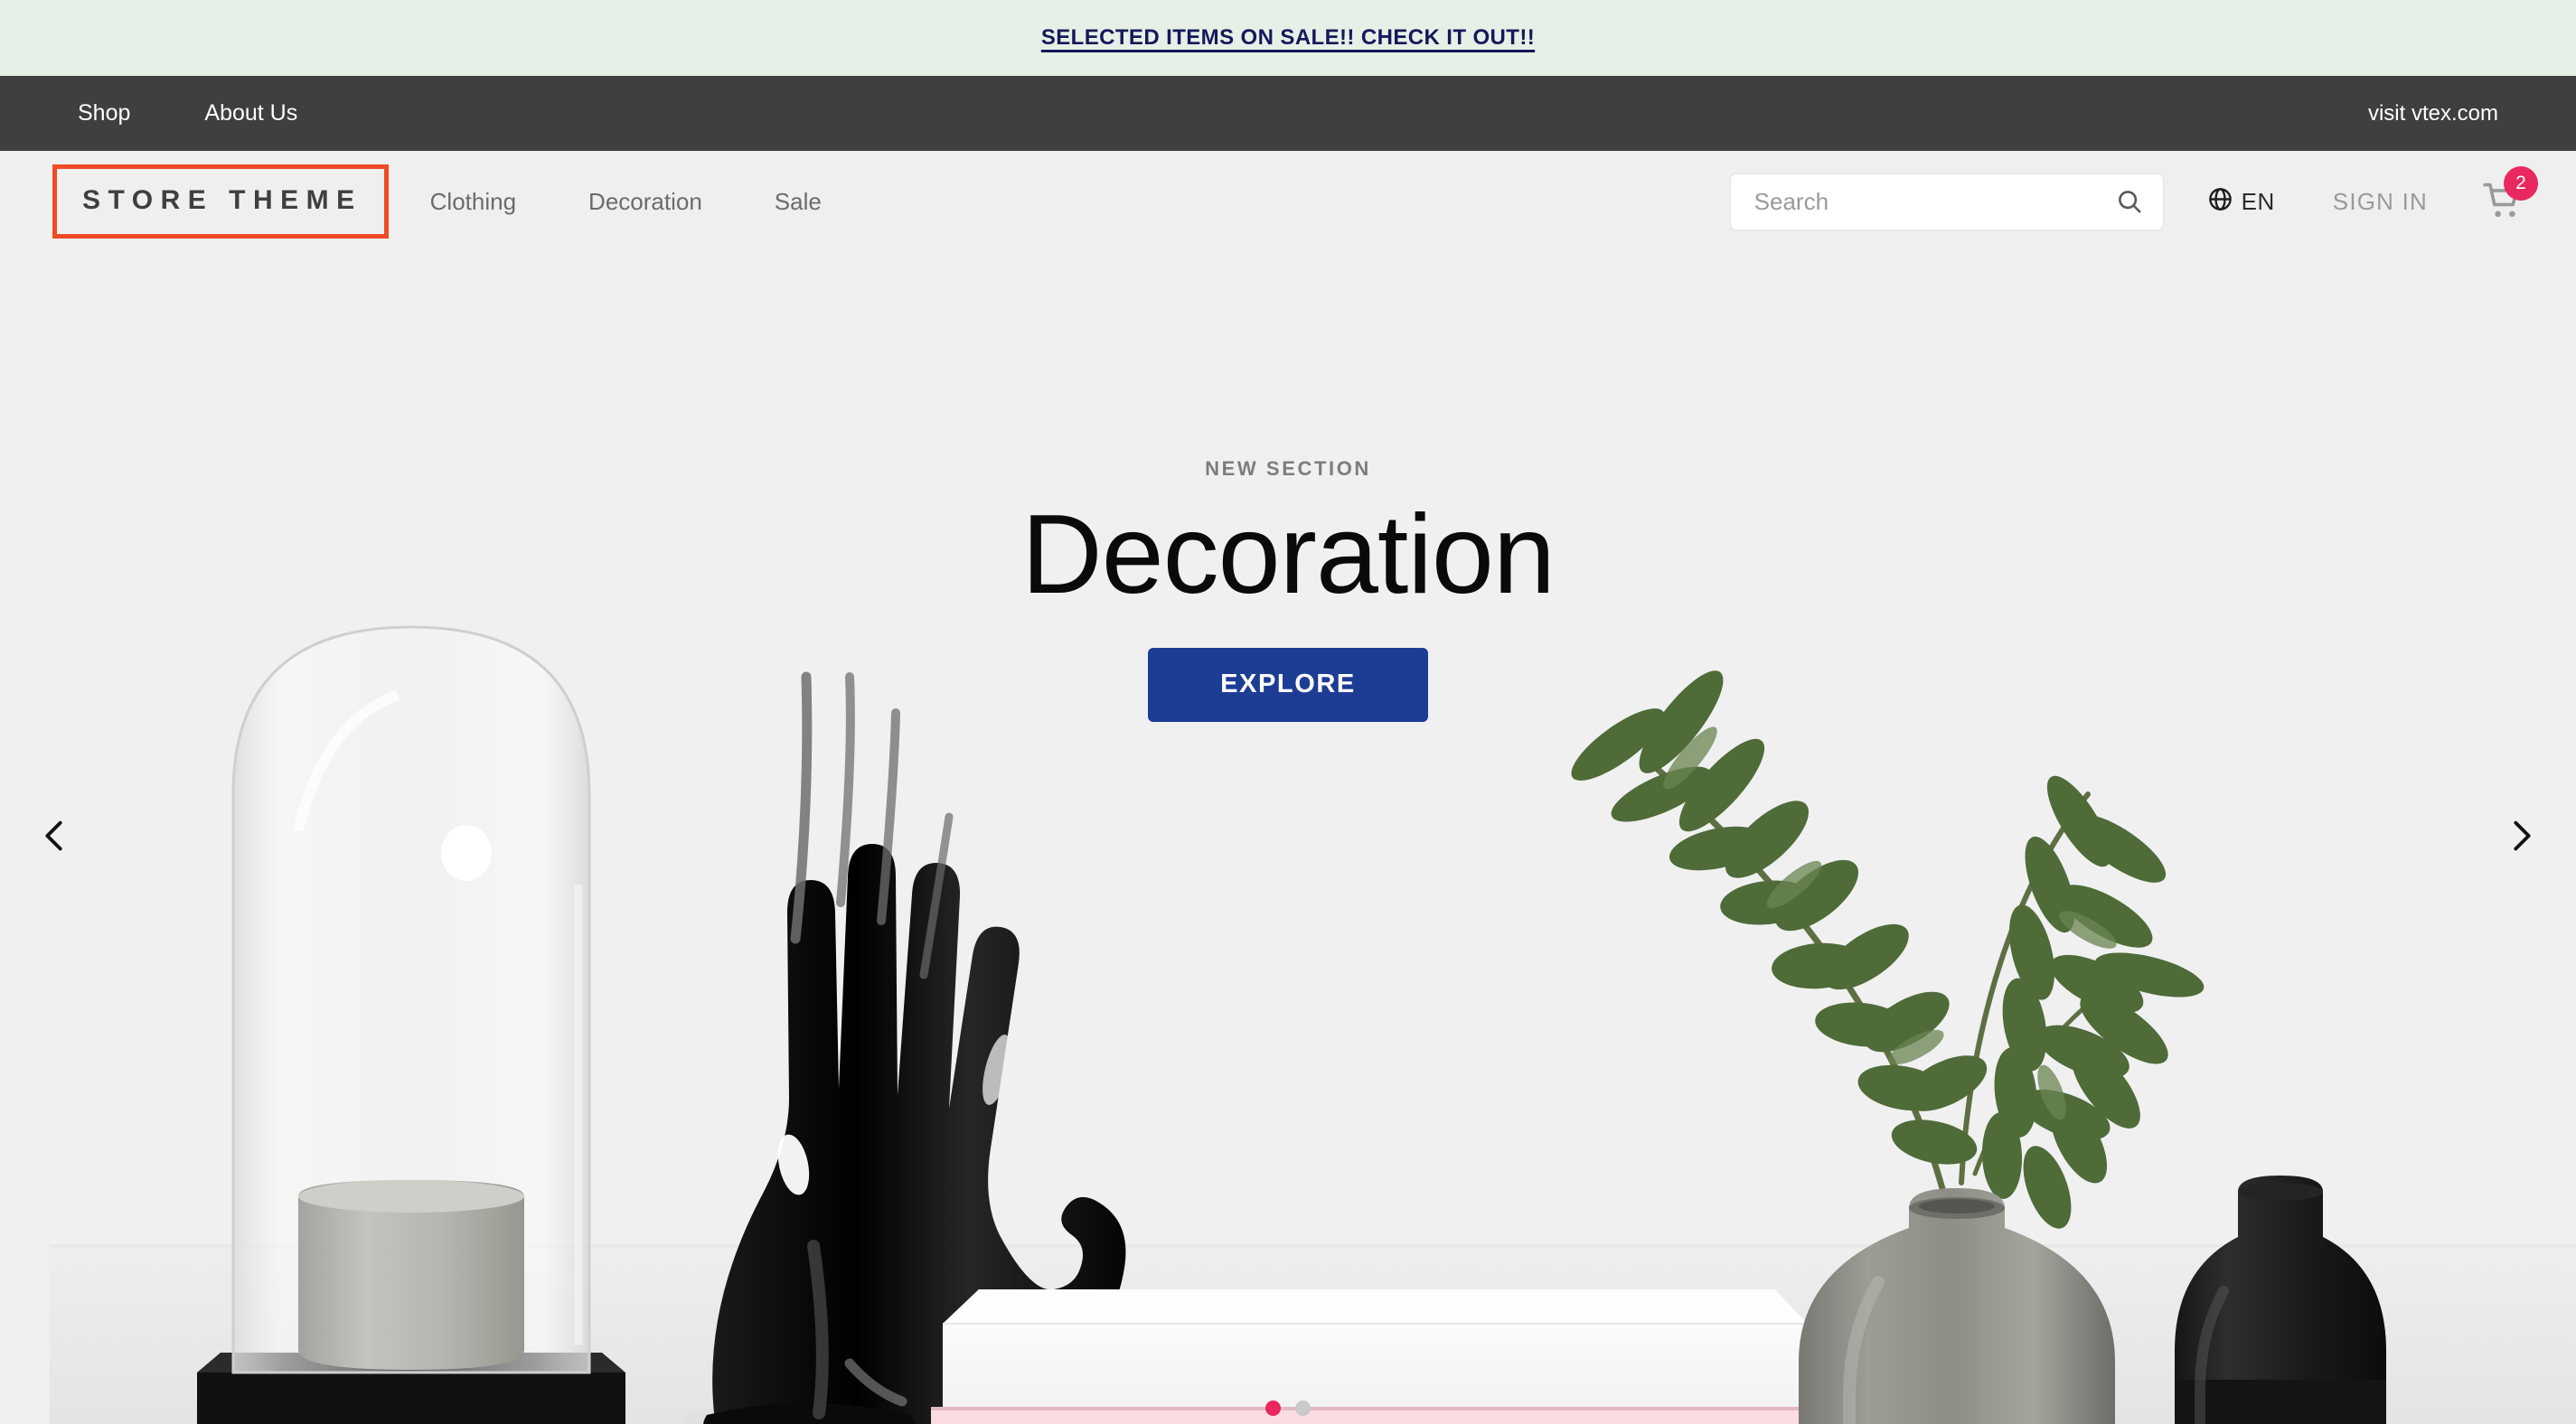 The height and width of the screenshot is (1424, 2576). What do you see at coordinates (1288, 113) in the screenshot?
I see `top-navigation-bar: Shop About Us visit vtex.com` at bounding box center [1288, 113].